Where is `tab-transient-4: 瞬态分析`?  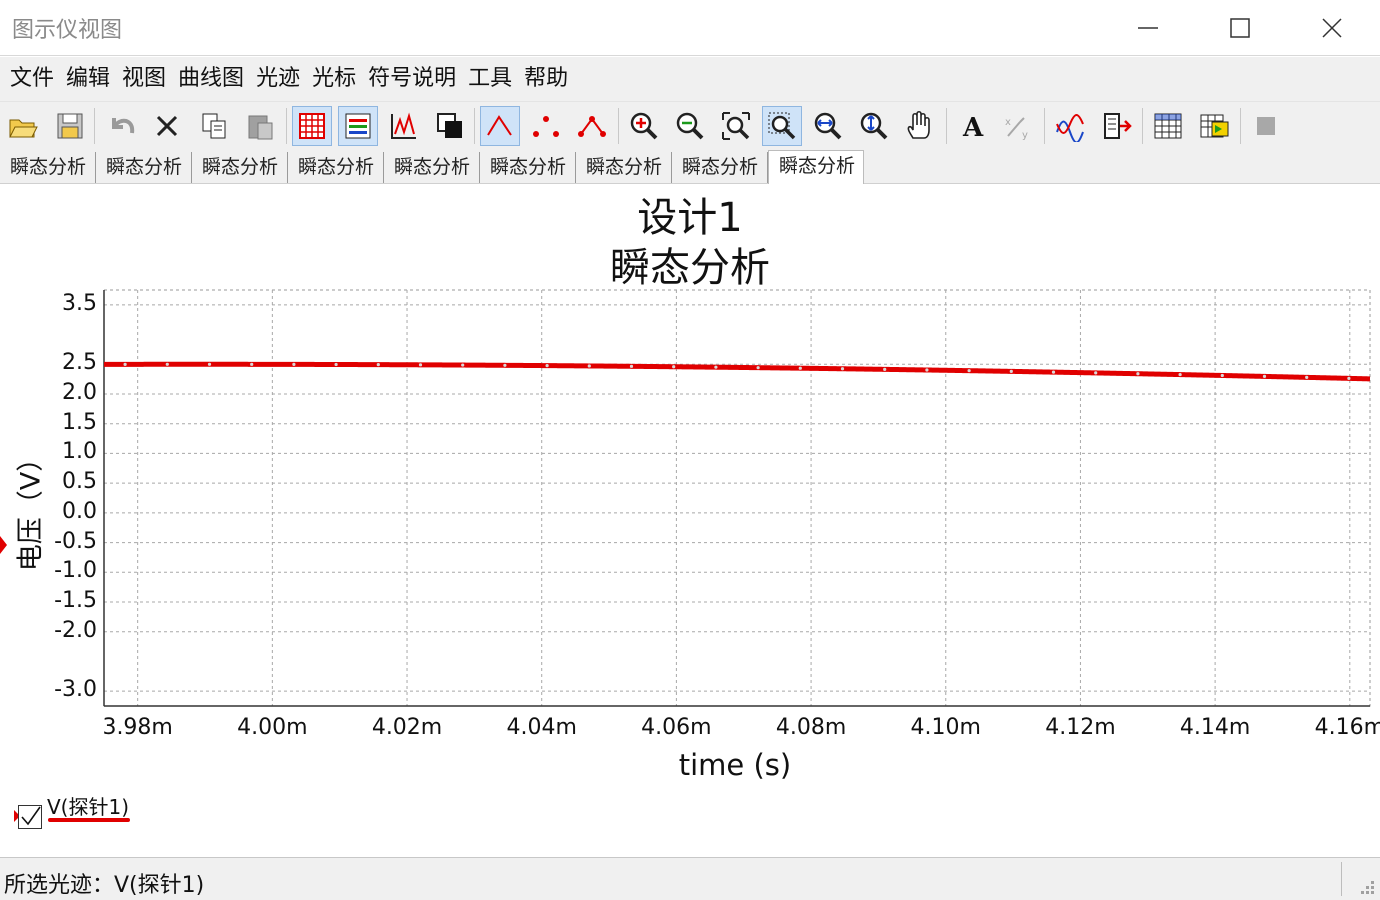
tab-transient-4: 瞬态分析 is located at coordinates (336, 167).